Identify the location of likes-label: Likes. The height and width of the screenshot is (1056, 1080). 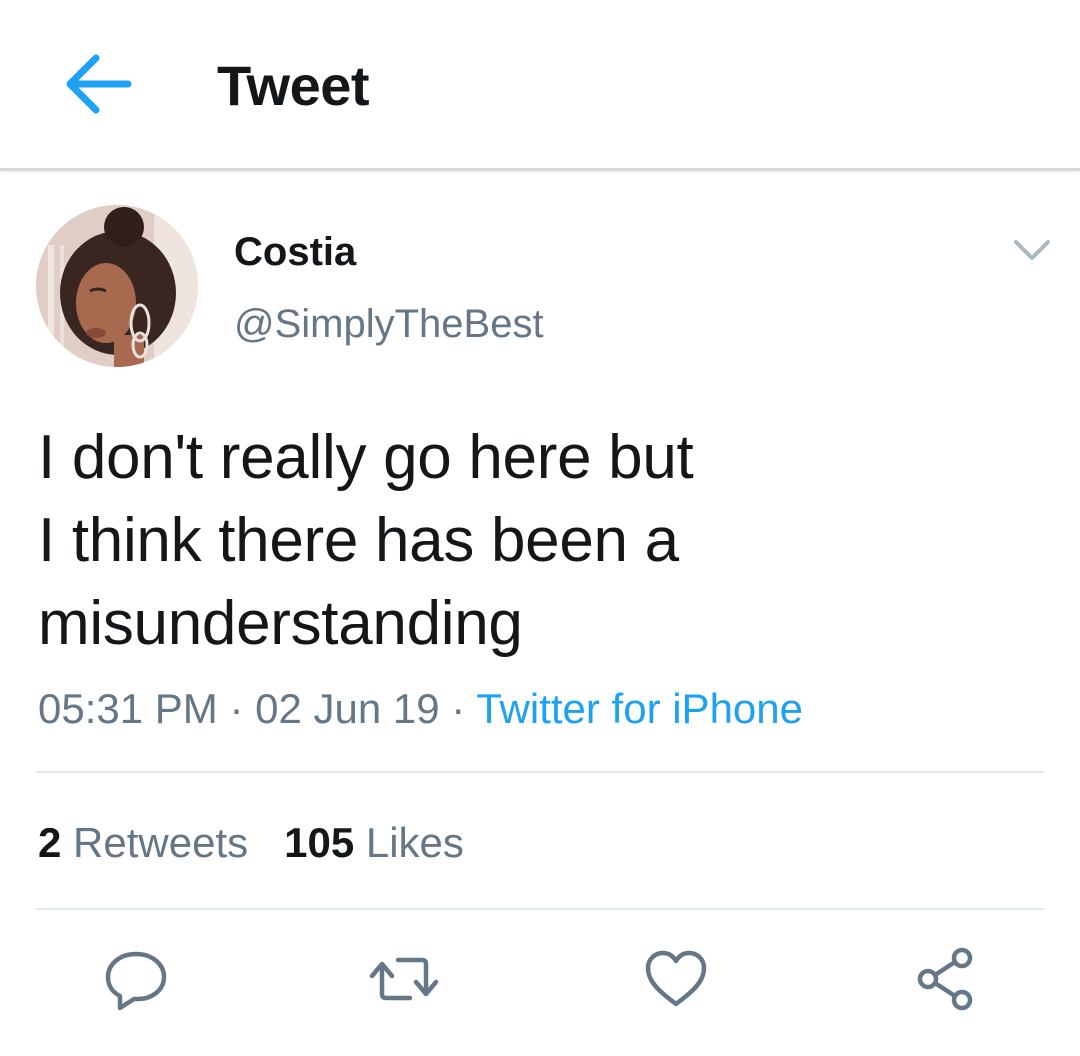
(414, 842).